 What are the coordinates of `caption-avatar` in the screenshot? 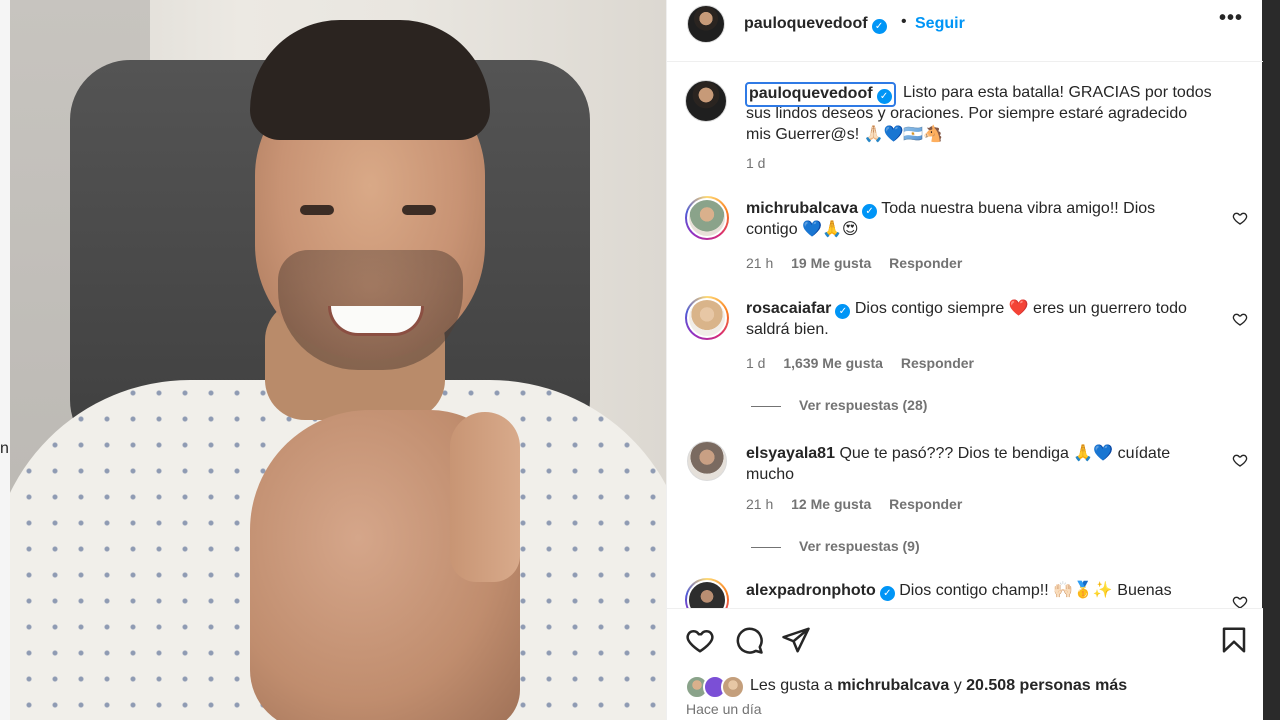 It's located at (706, 101).